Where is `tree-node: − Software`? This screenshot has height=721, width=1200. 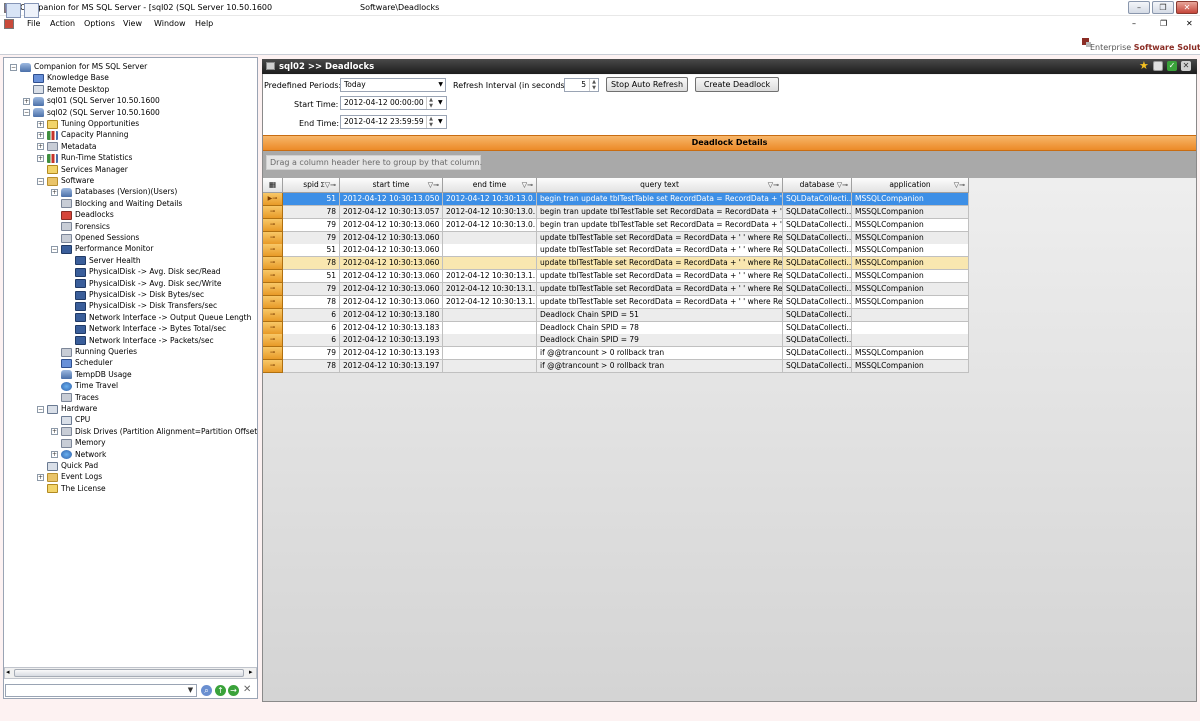
tree-node: − Software is located at coordinates (65, 180).